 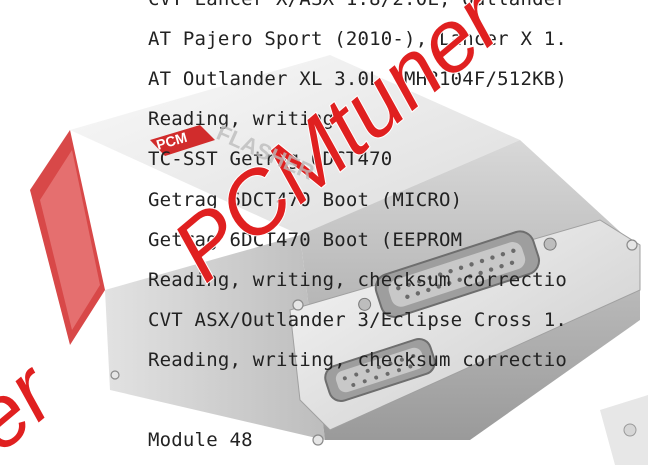 What do you see at coordinates (270, 159) in the screenshot?
I see `list-line: TC-SST Getrag 6DCT470` at bounding box center [270, 159].